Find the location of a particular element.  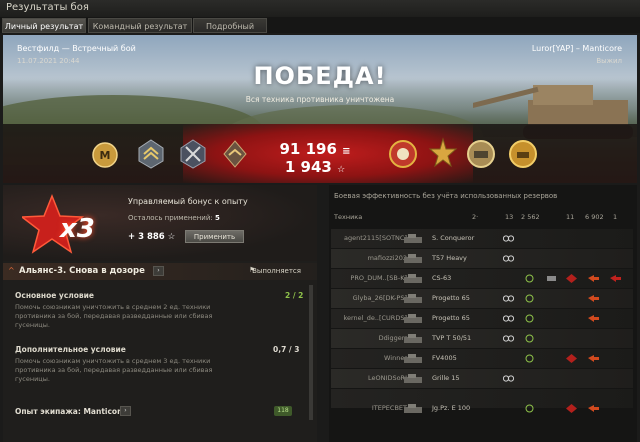

row-tank: CS-63 is located at coordinates (442, 278).